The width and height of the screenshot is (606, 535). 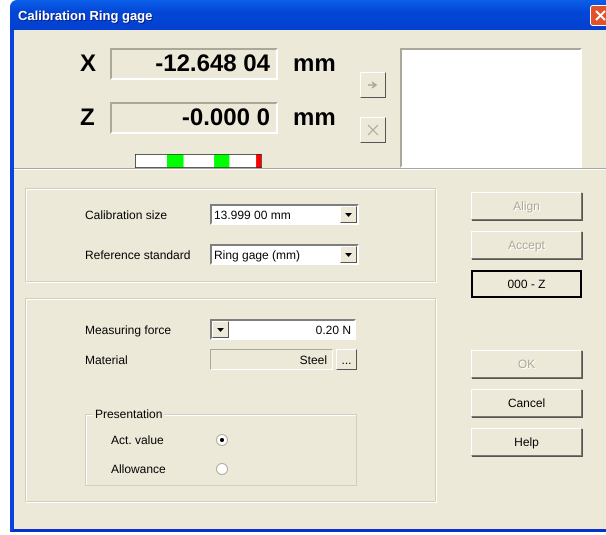 What do you see at coordinates (128, 329) in the screenshot?
I see `field-label: Measuring force` at bounding box center [128, 329].